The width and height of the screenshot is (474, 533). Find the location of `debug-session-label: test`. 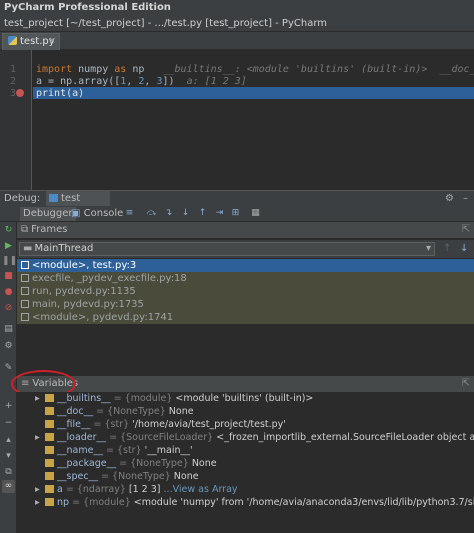

debug-session-label: test is located at coordinates (71, 198).